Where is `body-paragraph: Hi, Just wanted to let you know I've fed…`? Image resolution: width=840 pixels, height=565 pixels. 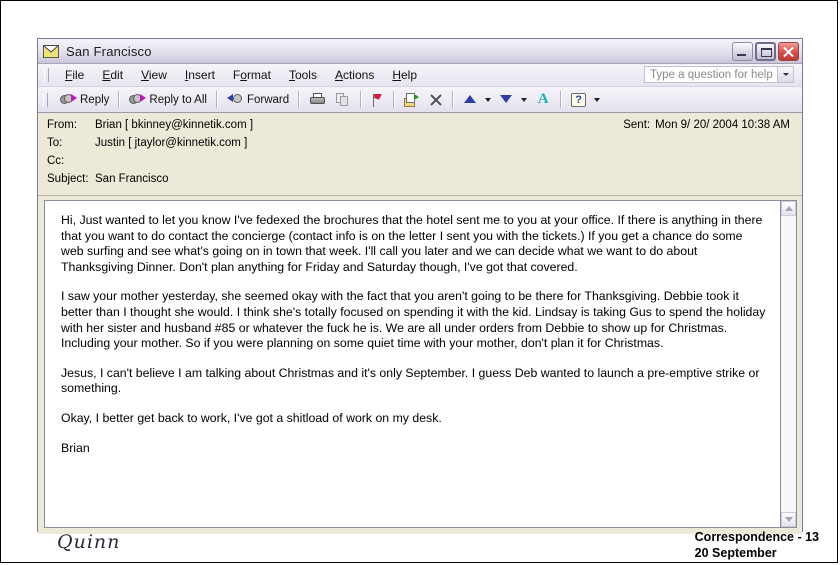
body-paragraph: Hi, Just wanted to let you know I've fed… is located at coordinates (412, 243).